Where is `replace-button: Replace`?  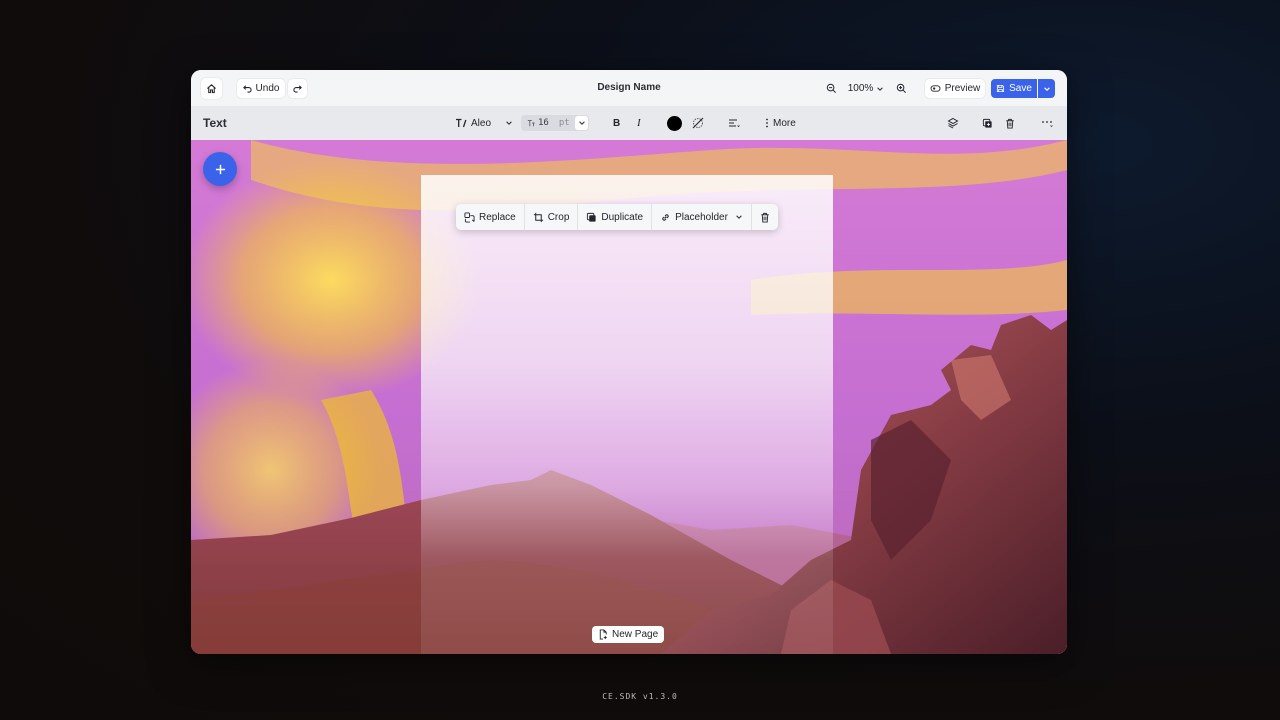 replace-button: Replace is located at coordinates (490, 217).